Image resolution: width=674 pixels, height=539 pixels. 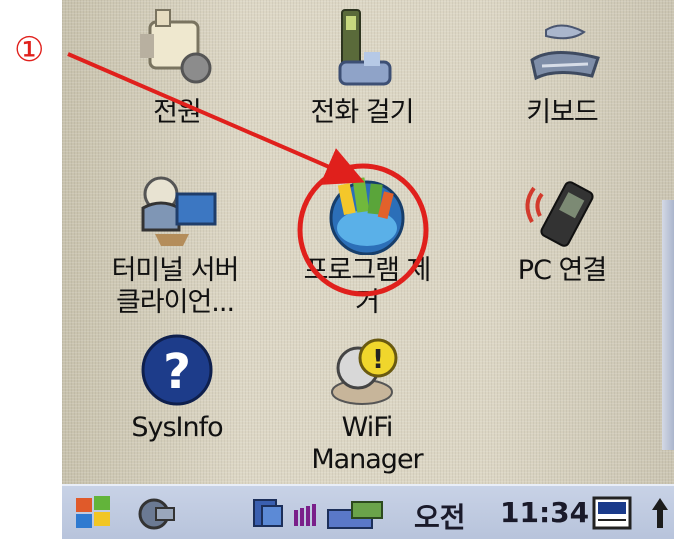 What do you see at coordinates (177, 112) in the screenshot?
I see `icon-label-power: 전원` at bounding box center [177, 112].